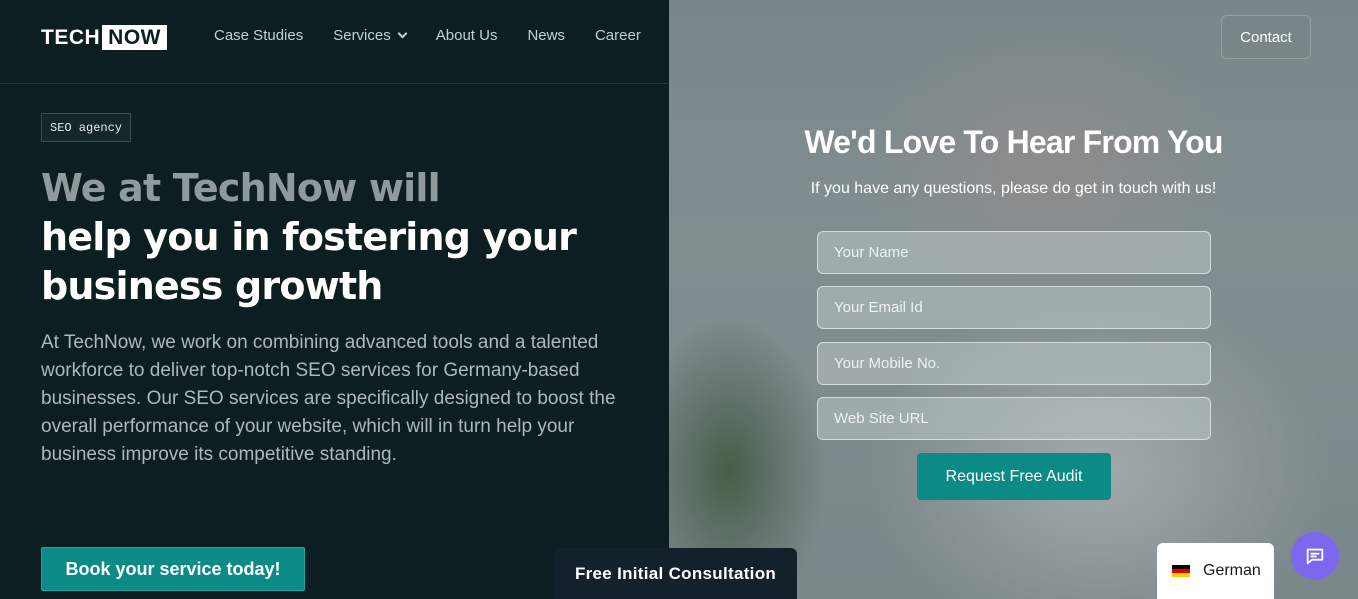 The height and width of the screenshot is (599, 1358). What do you see at coordinates (258, 35) in the screenshot?
I see `nav-item-case-studies: Case Studies` at bounding box center [258, 35].